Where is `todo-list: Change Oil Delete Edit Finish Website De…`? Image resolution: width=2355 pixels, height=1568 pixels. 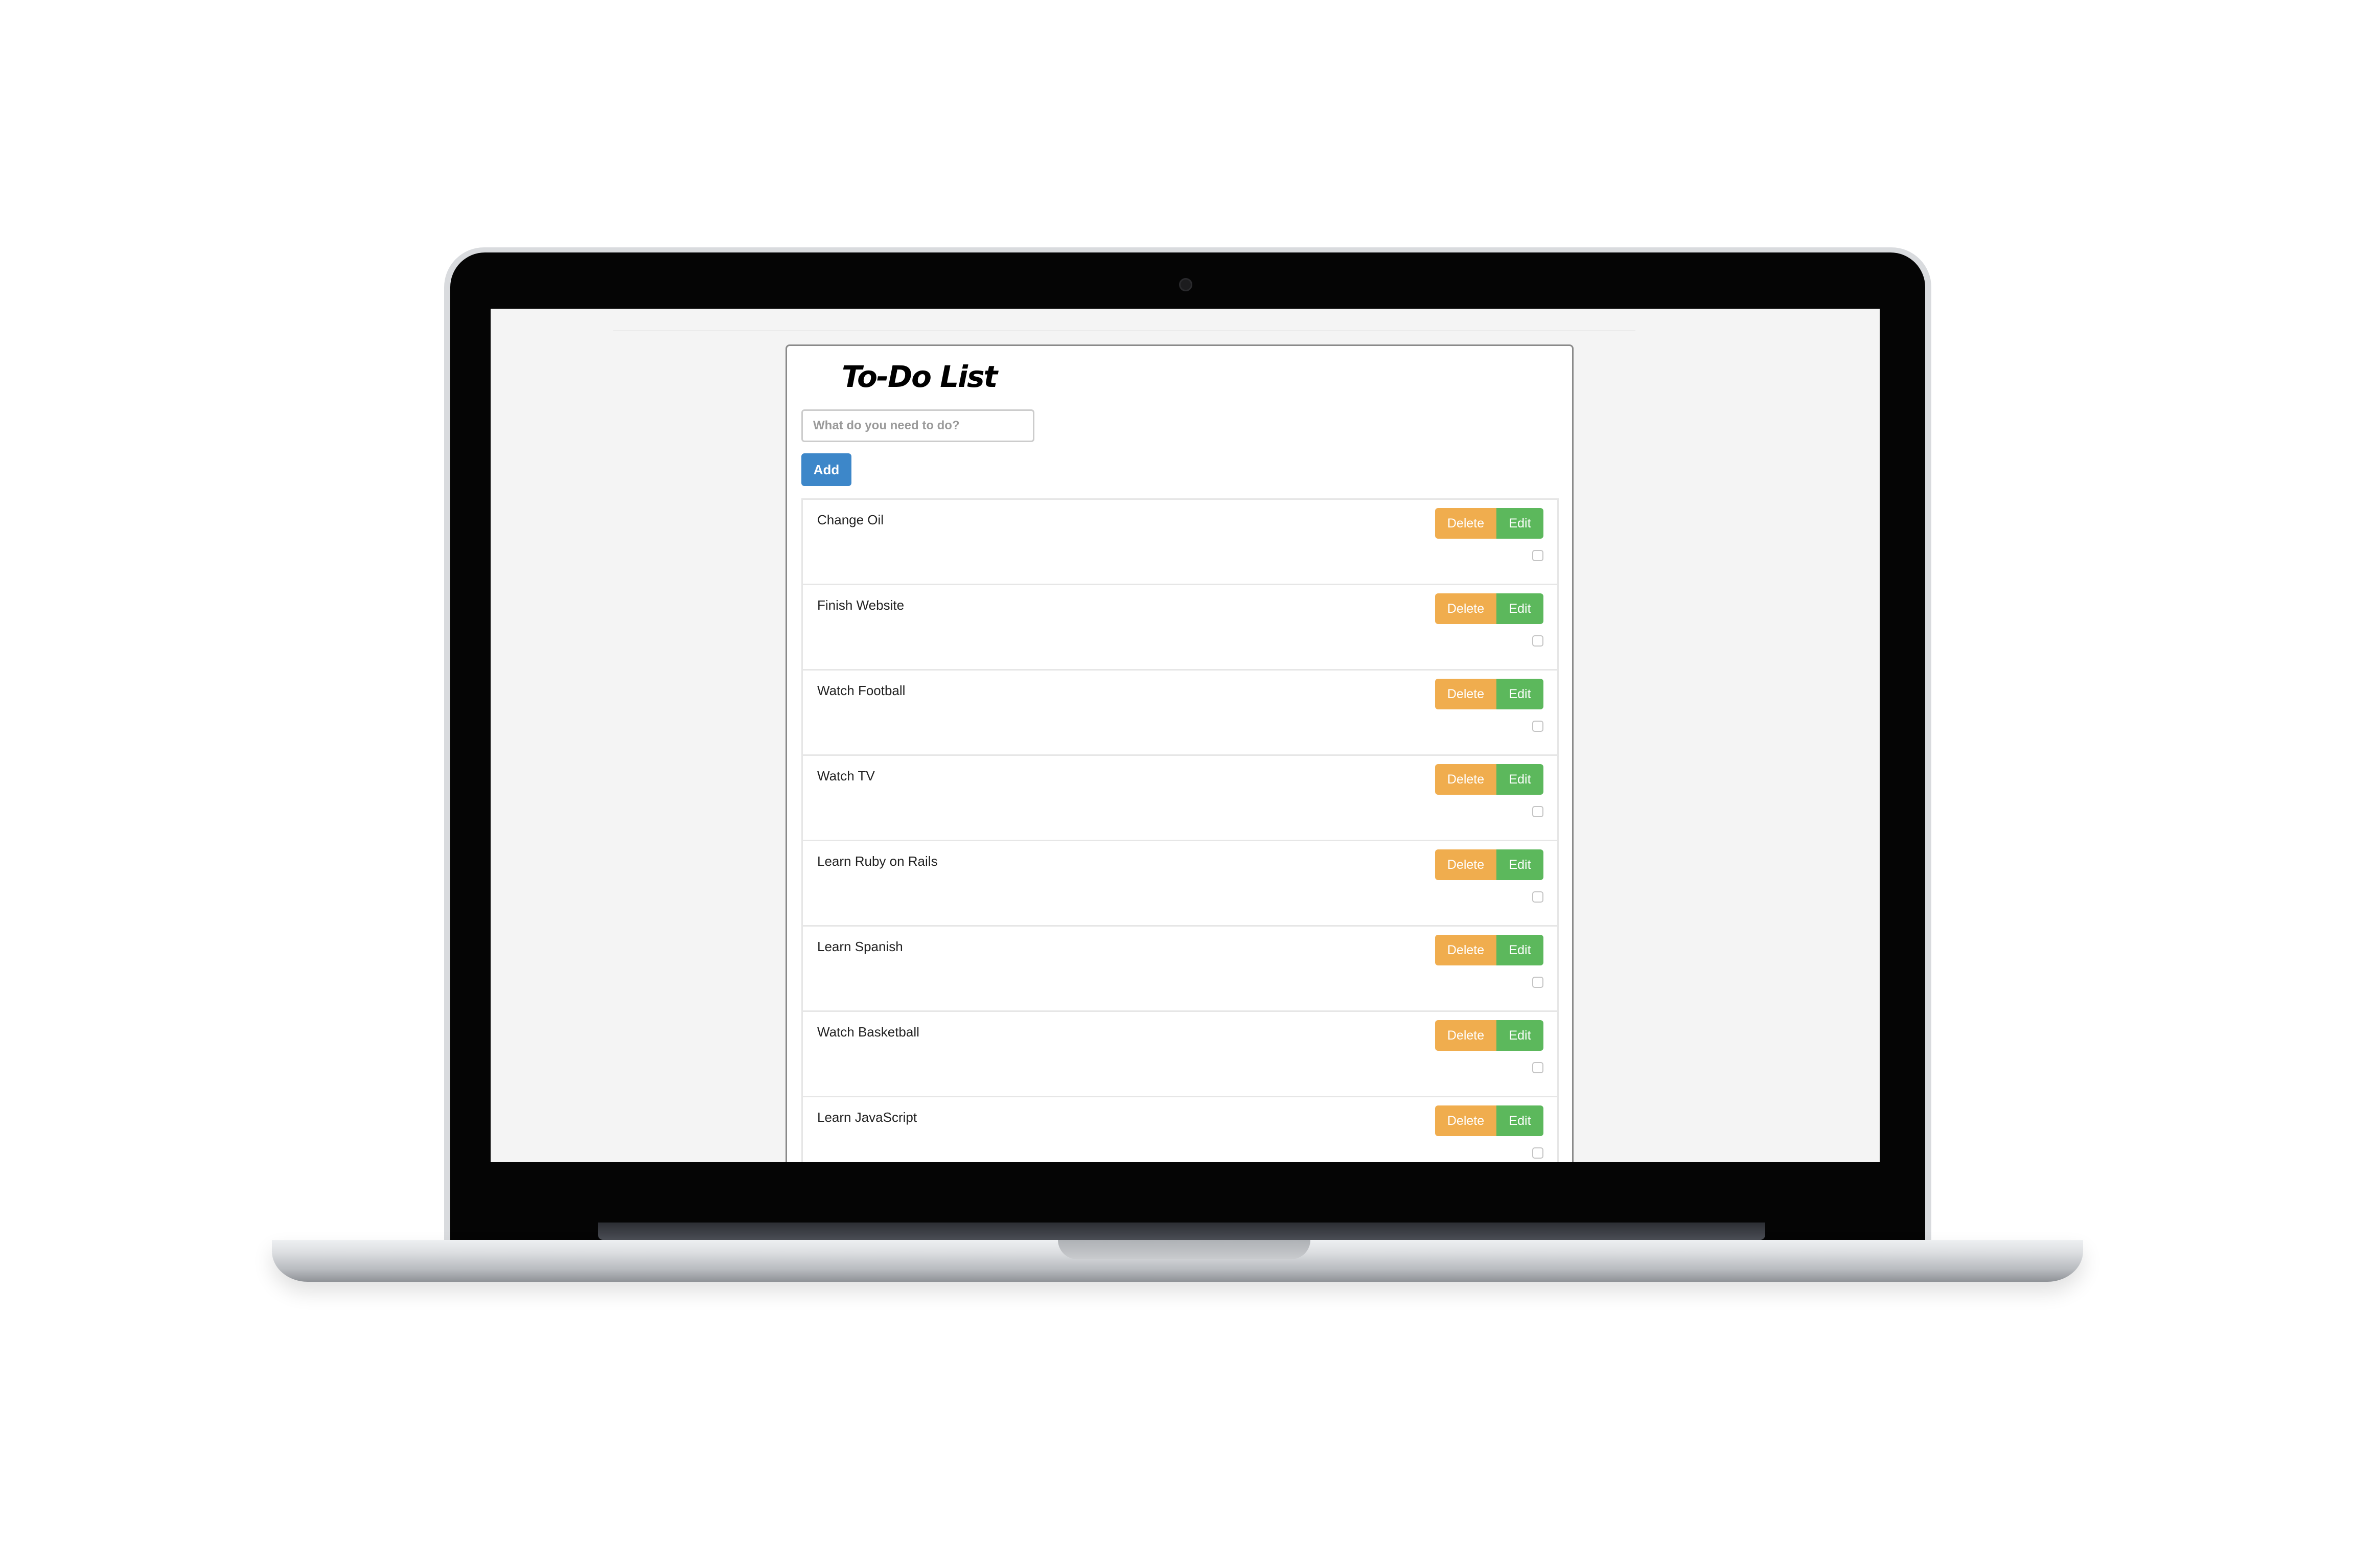
todo-list: Change Oil Delete Edit Finish Website De… is located at coordinates (1180, 830).